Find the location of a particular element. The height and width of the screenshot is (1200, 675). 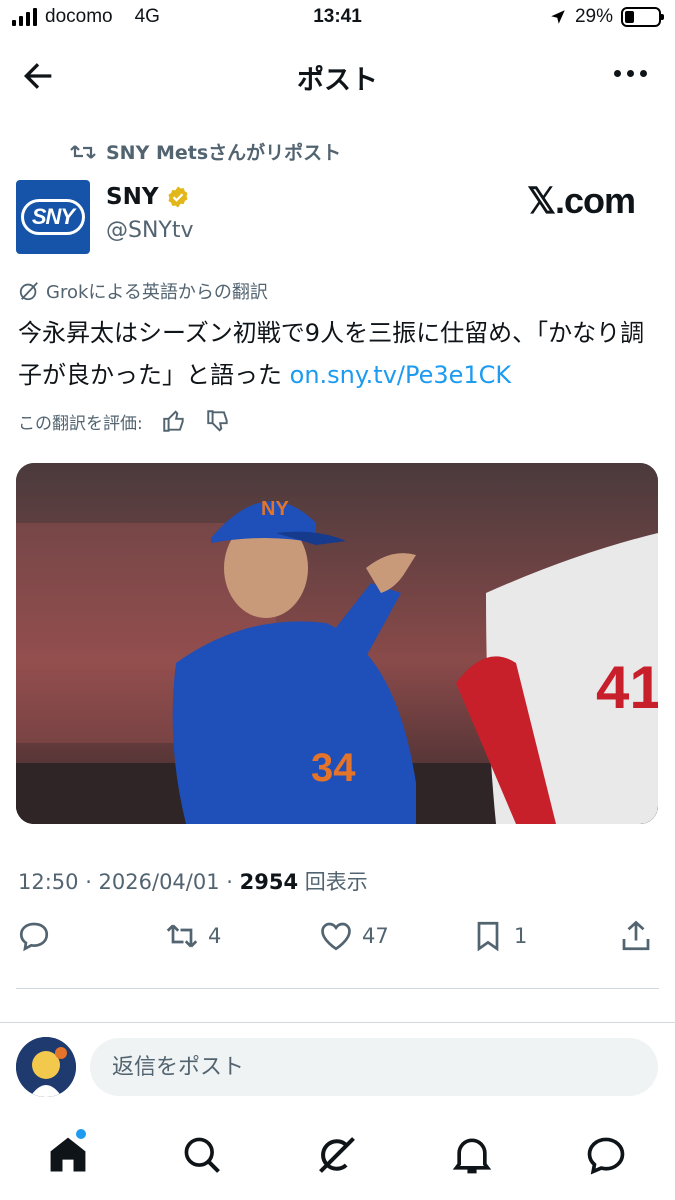

repost-icon is located at coordinates (83, 151).